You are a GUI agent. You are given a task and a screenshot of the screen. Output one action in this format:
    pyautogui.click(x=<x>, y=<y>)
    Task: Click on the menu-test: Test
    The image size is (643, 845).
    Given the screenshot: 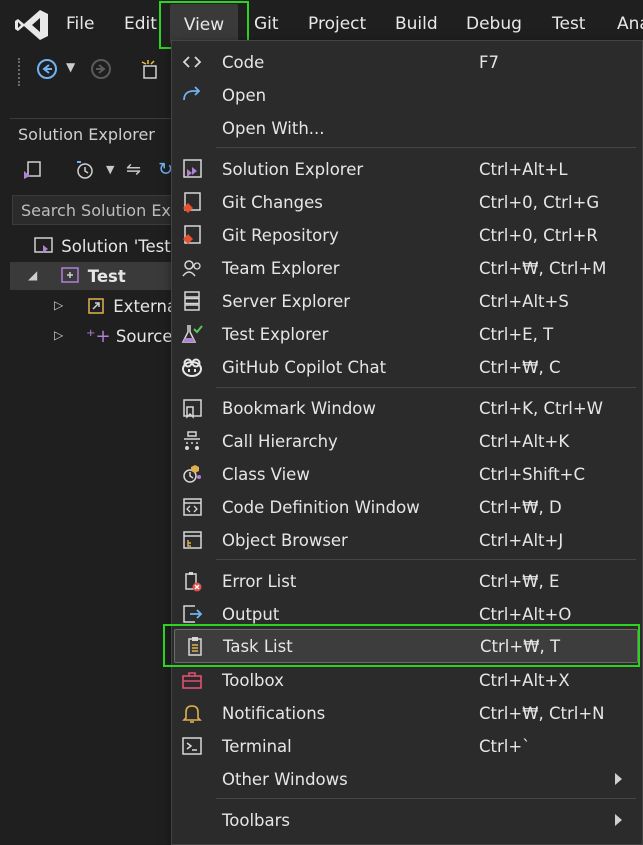 What is the action you would take?
    pyautogui.click(x=568, y=24)
    